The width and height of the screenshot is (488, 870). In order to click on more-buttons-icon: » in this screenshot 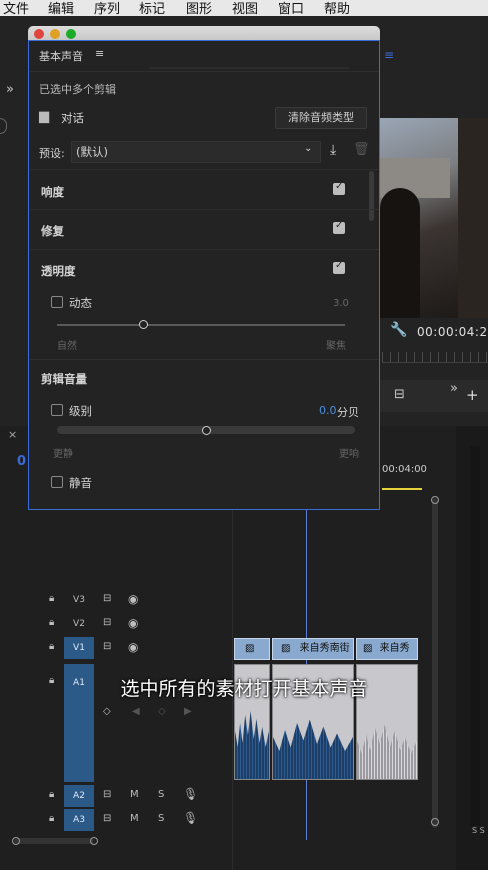, I will do `click(454, 388)`.